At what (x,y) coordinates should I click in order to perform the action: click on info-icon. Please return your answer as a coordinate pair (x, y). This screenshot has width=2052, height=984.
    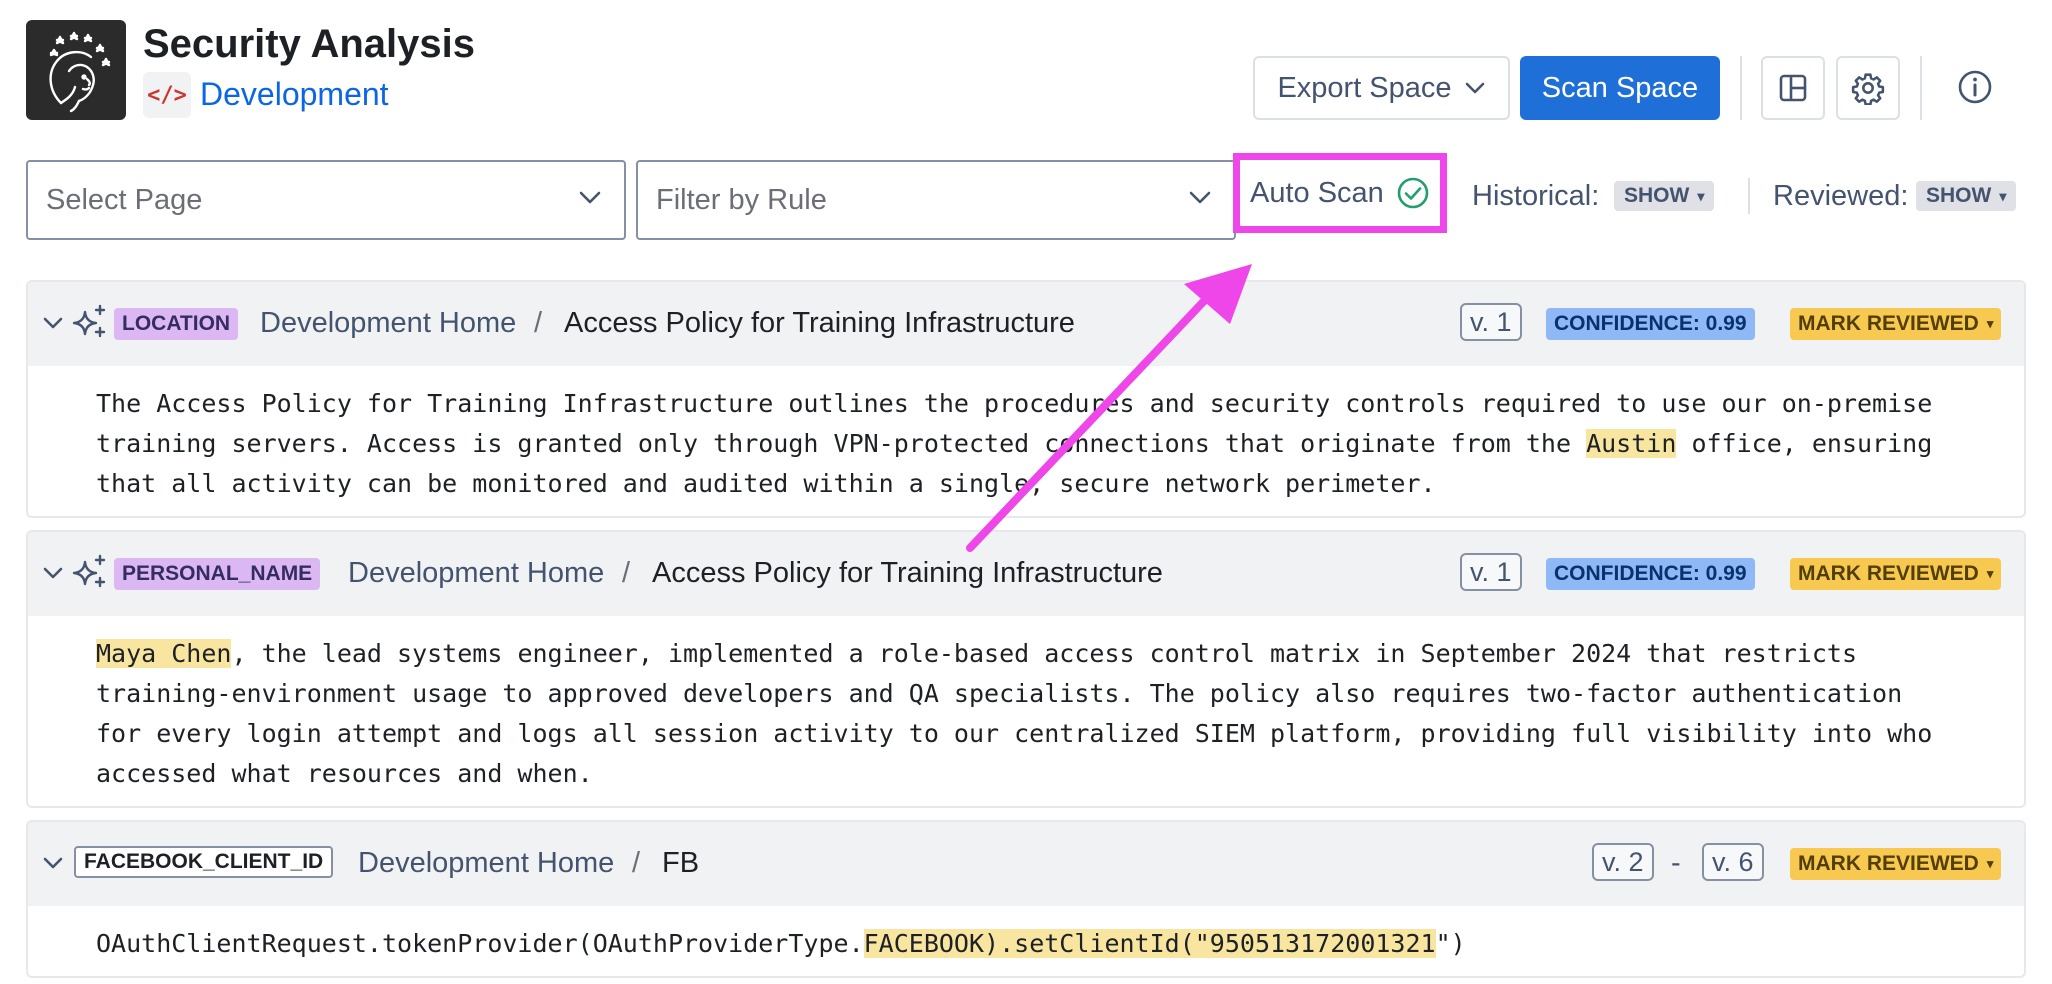
    Looking at the image, I should click on (1975, 87).